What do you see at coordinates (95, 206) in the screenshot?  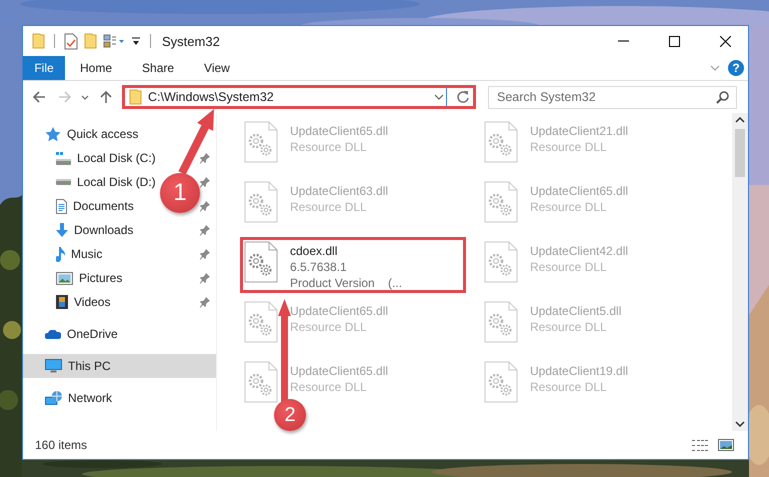 I see `sidebar-item: Documents` at bounding box center [95, 206].